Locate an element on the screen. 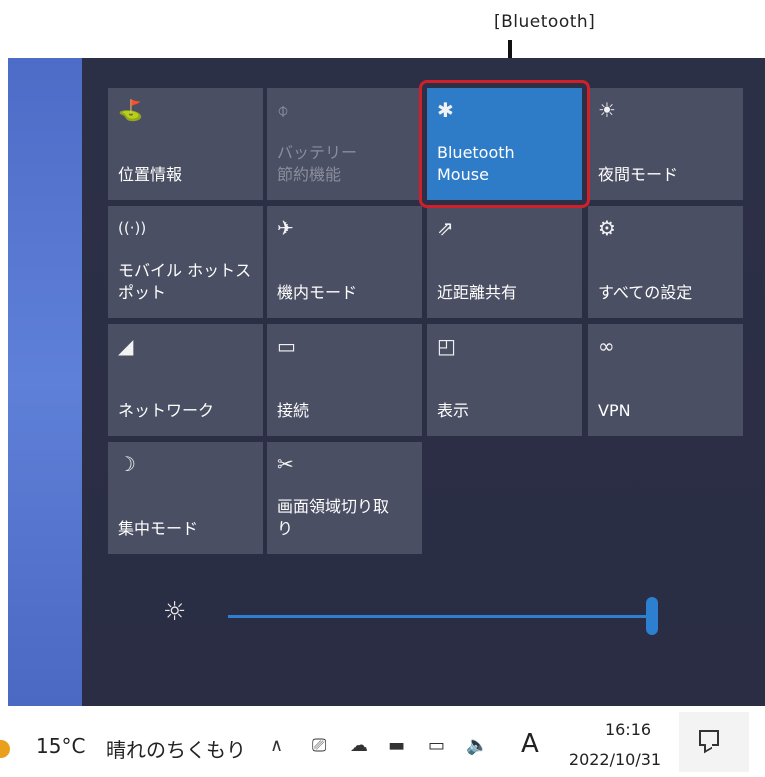 Image resolution: width=765 pixels, height=777 pixels. mobile-hotspot-icon: ((·)) is located at coordinates (132, 228).